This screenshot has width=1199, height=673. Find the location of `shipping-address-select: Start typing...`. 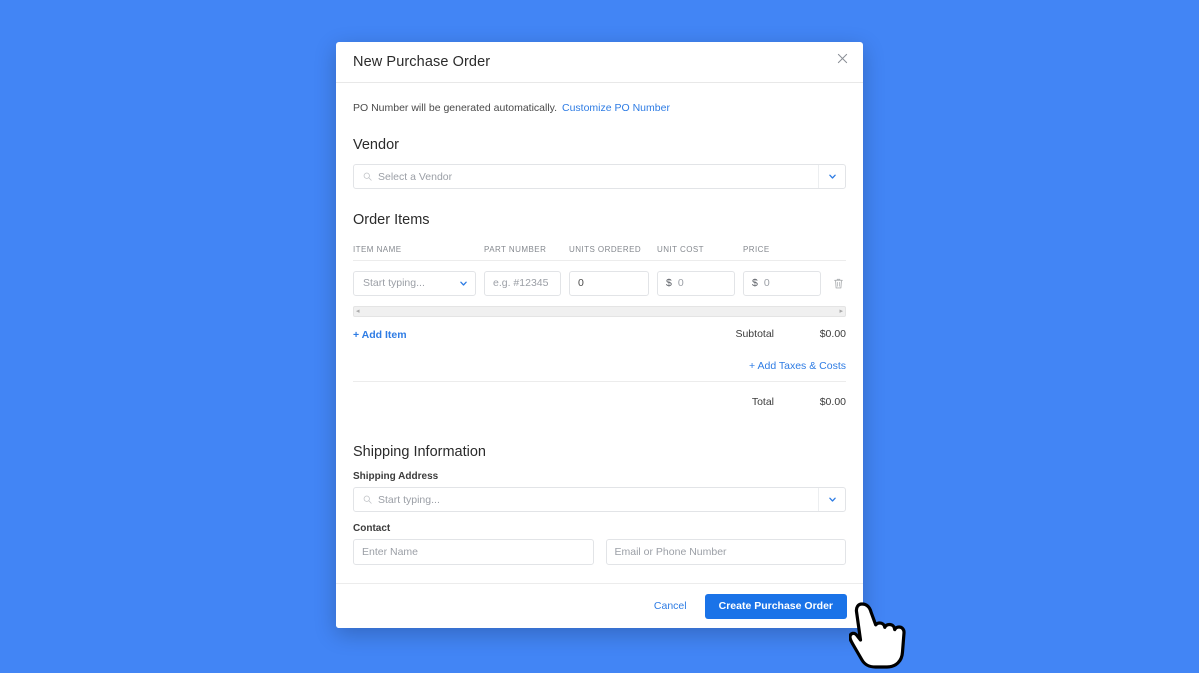

shipping-address-select: Start typing... is located at coordinates (599, 499).